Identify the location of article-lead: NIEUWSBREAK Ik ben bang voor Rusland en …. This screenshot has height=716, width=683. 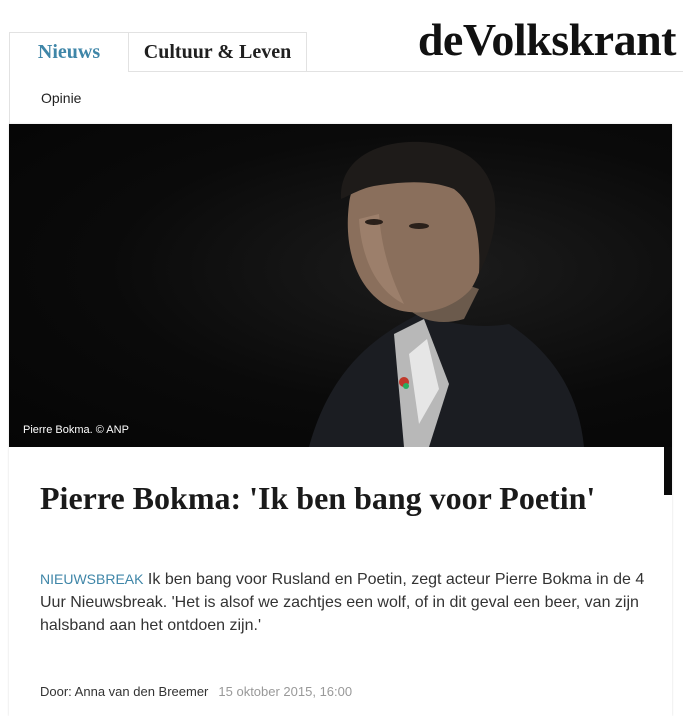
(344, 602).